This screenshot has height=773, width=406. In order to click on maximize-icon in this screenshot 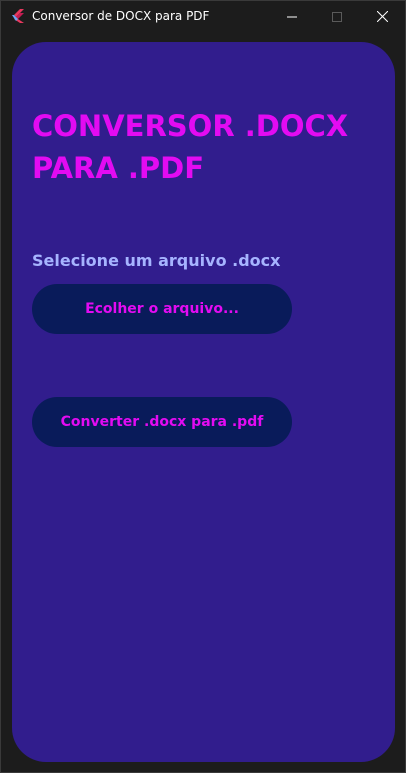, I will do `click(337, 16)`.